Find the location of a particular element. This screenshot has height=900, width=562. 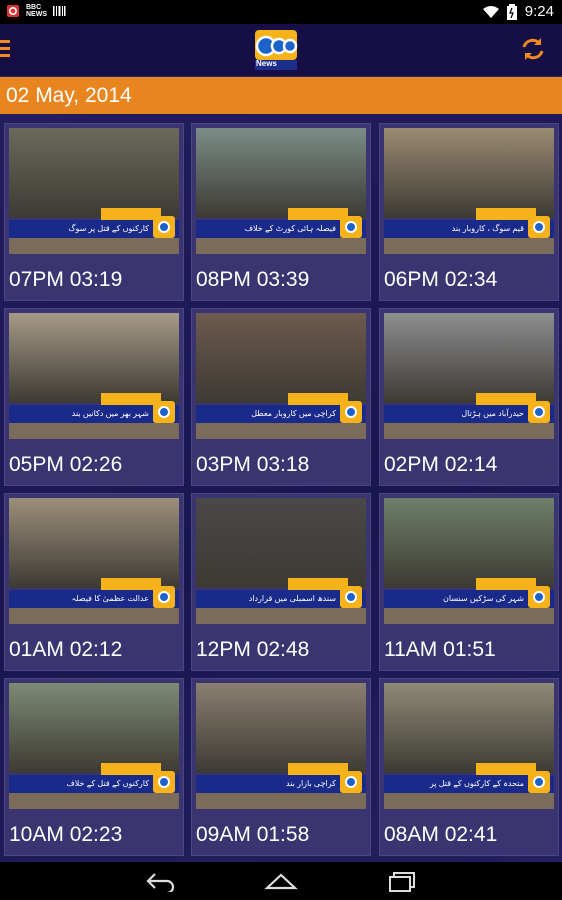

bulletin-thumbnail: کارکنوں کے قتل پر سوگ is located at coordinates (94, 191).